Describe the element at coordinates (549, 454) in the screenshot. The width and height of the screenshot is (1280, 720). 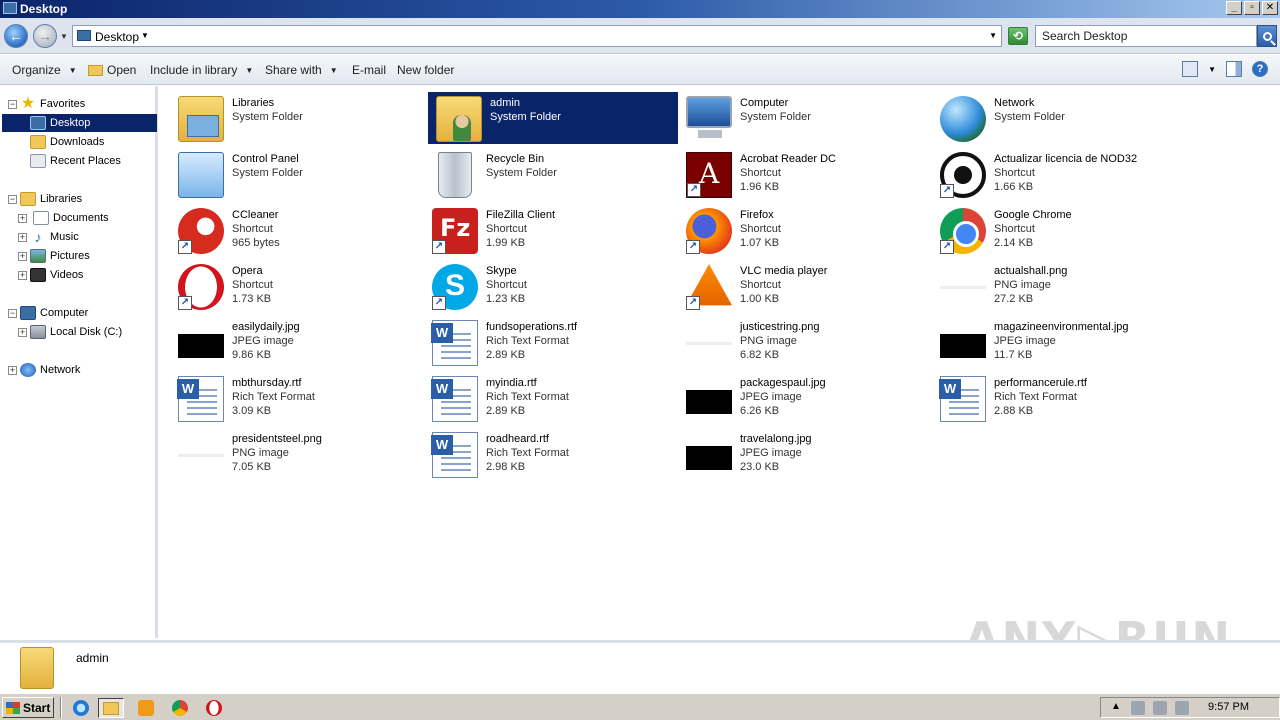
I see `file-item-roadheard: roadheard.rtf Rich Text Format 2.98 KB` at that location.